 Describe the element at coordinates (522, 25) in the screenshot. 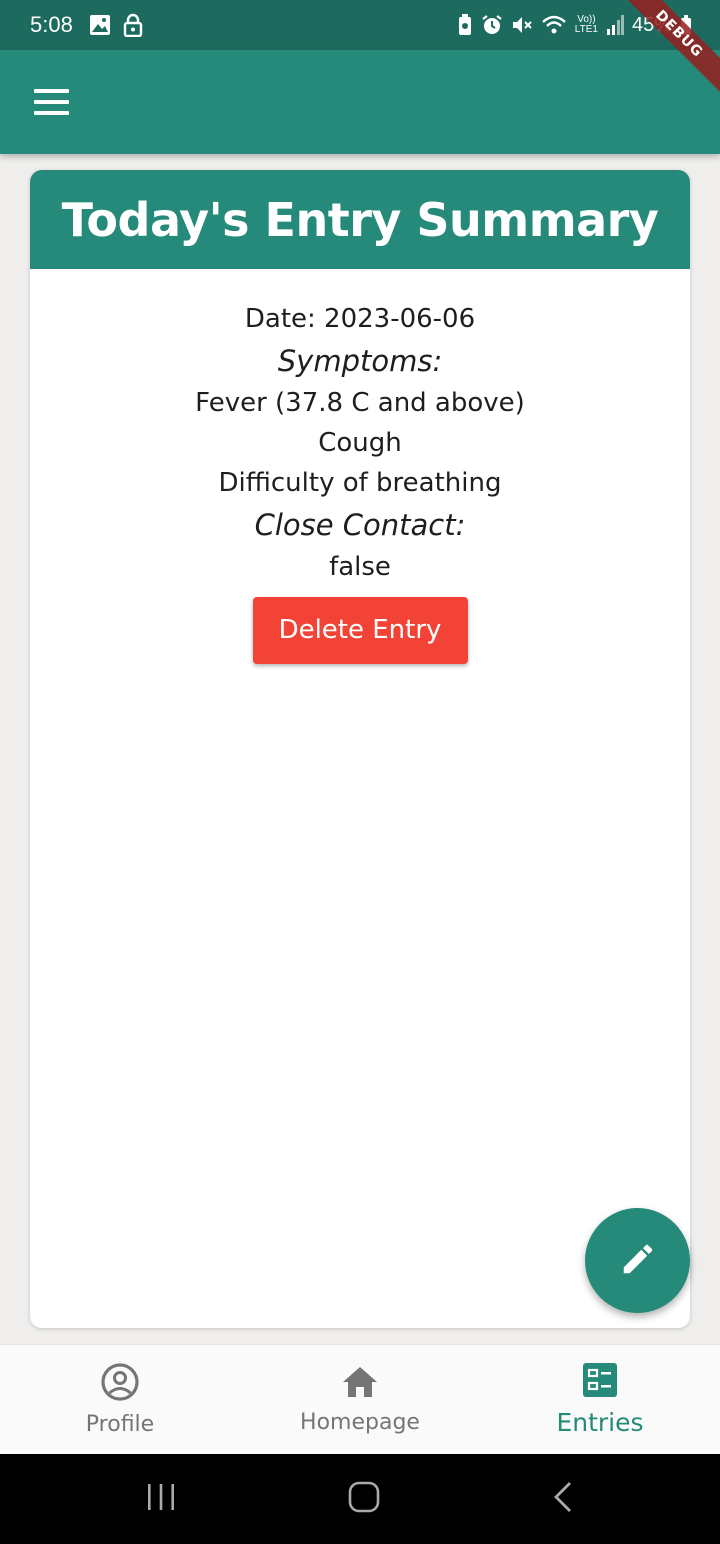

I see `mute-icon` at that location.